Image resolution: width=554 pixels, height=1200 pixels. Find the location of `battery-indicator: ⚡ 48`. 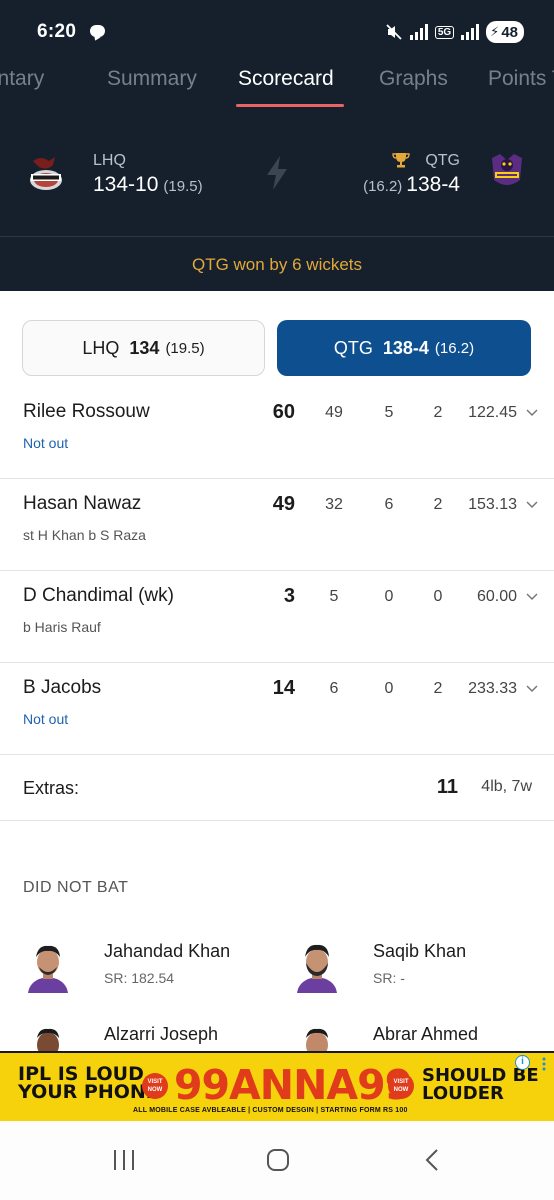

battery-indicator: ⚡ 48 is located at coordinates (505, 32).